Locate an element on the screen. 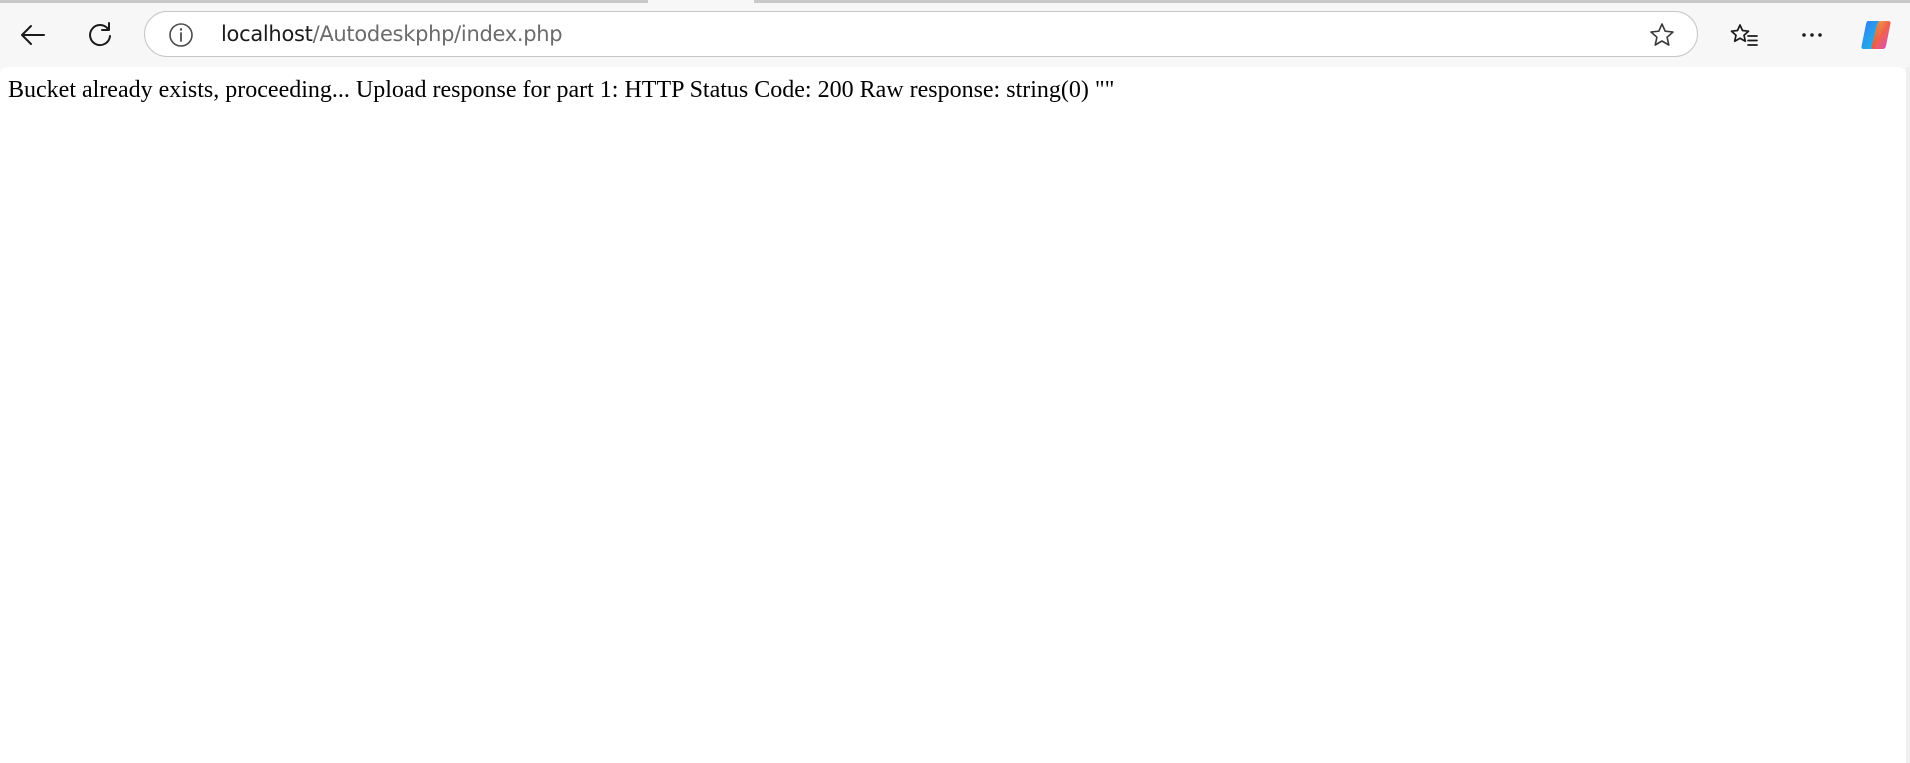 This screenshot has width=1910, height=763. add-favorite-button is located at coordinates (1662, 35).